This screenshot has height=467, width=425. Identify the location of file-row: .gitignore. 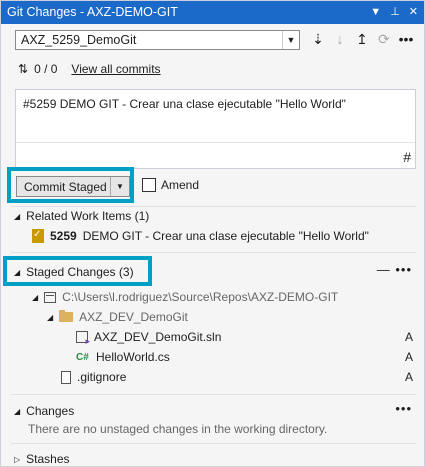
(93, 377).